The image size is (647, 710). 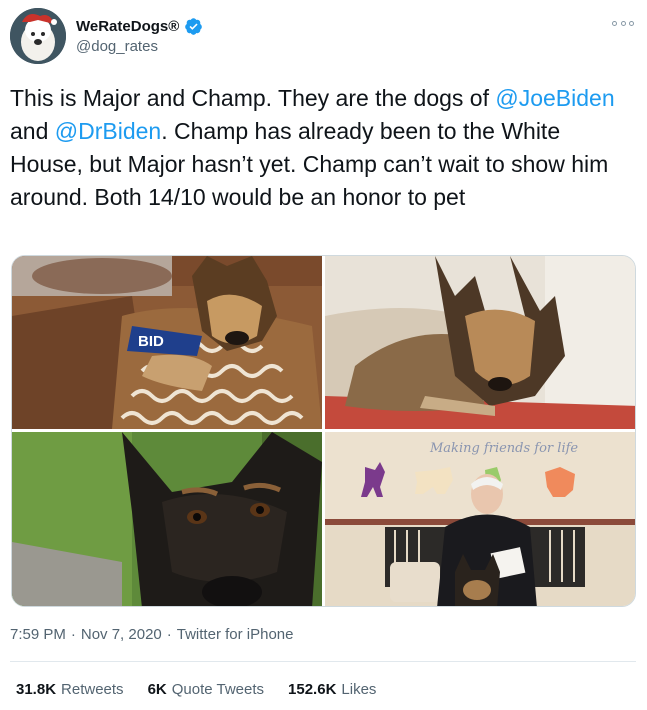 What do you see at coordinates (127, 26) in the screenshot?
I see `display-name: WeRateDogs®` at bounding box center [127, 26].